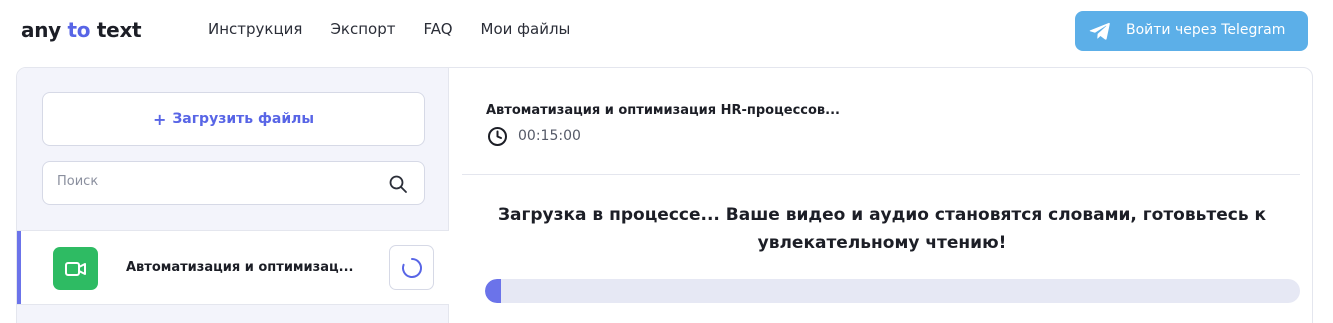 Image resolution: width=1333 pixels, height=323 pixels. What do you see at coordinates (362, 29) in the screenshot?
I see `nav-link-export: Экспорт` at bounding box center [362, 29].